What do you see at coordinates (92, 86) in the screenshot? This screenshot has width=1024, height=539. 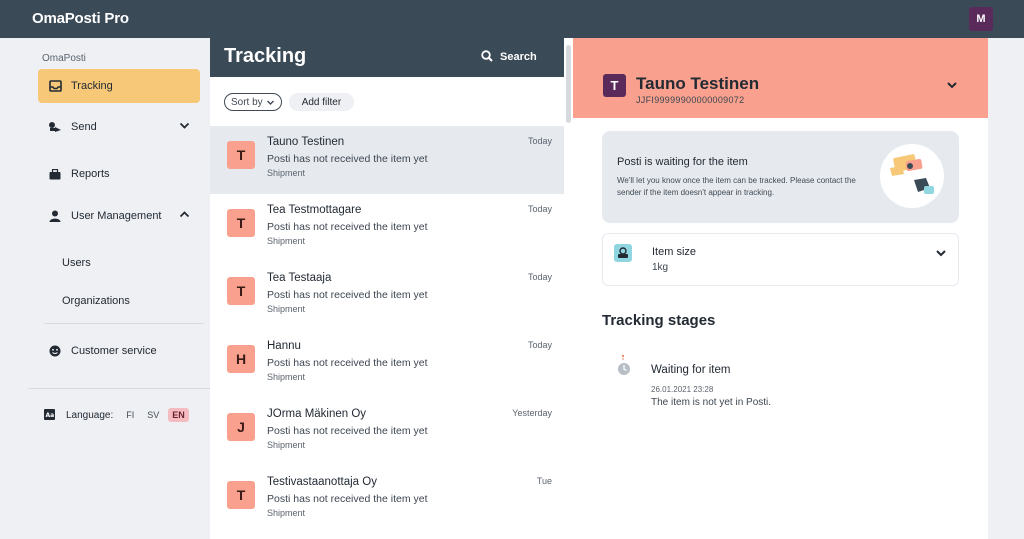 I see `sidebar-item-label: Tracking` at bounding box center [92, 86].